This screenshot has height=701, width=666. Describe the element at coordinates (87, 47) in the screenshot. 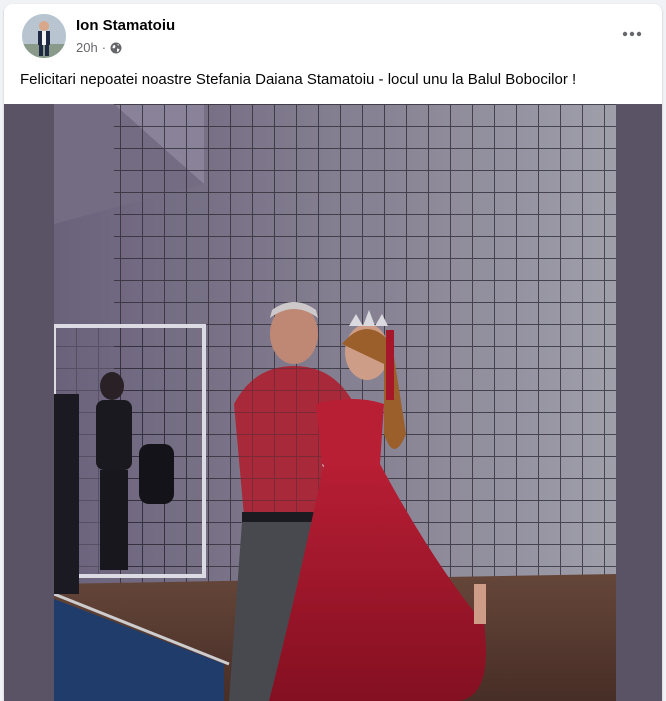

I see `post-timestamp: 20h` at that location.